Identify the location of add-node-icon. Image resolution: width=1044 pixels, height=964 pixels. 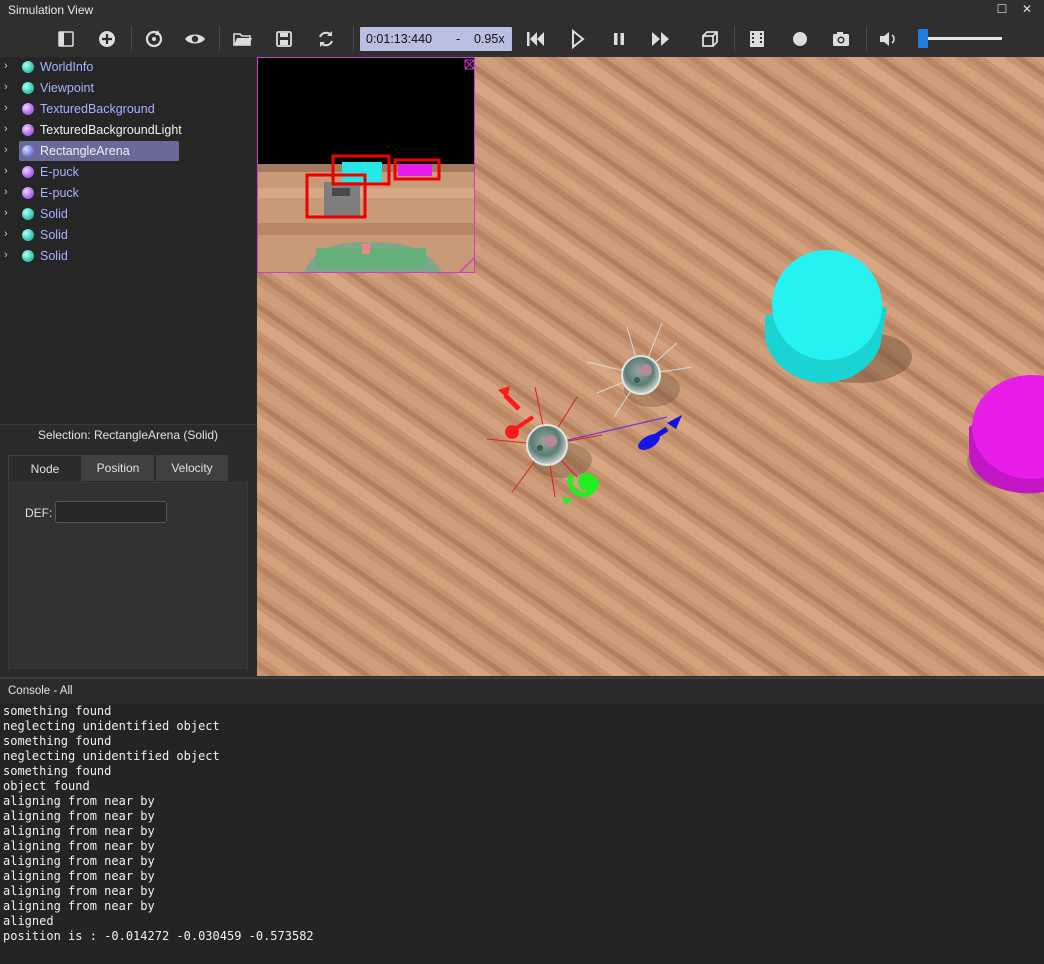
(107, 39).